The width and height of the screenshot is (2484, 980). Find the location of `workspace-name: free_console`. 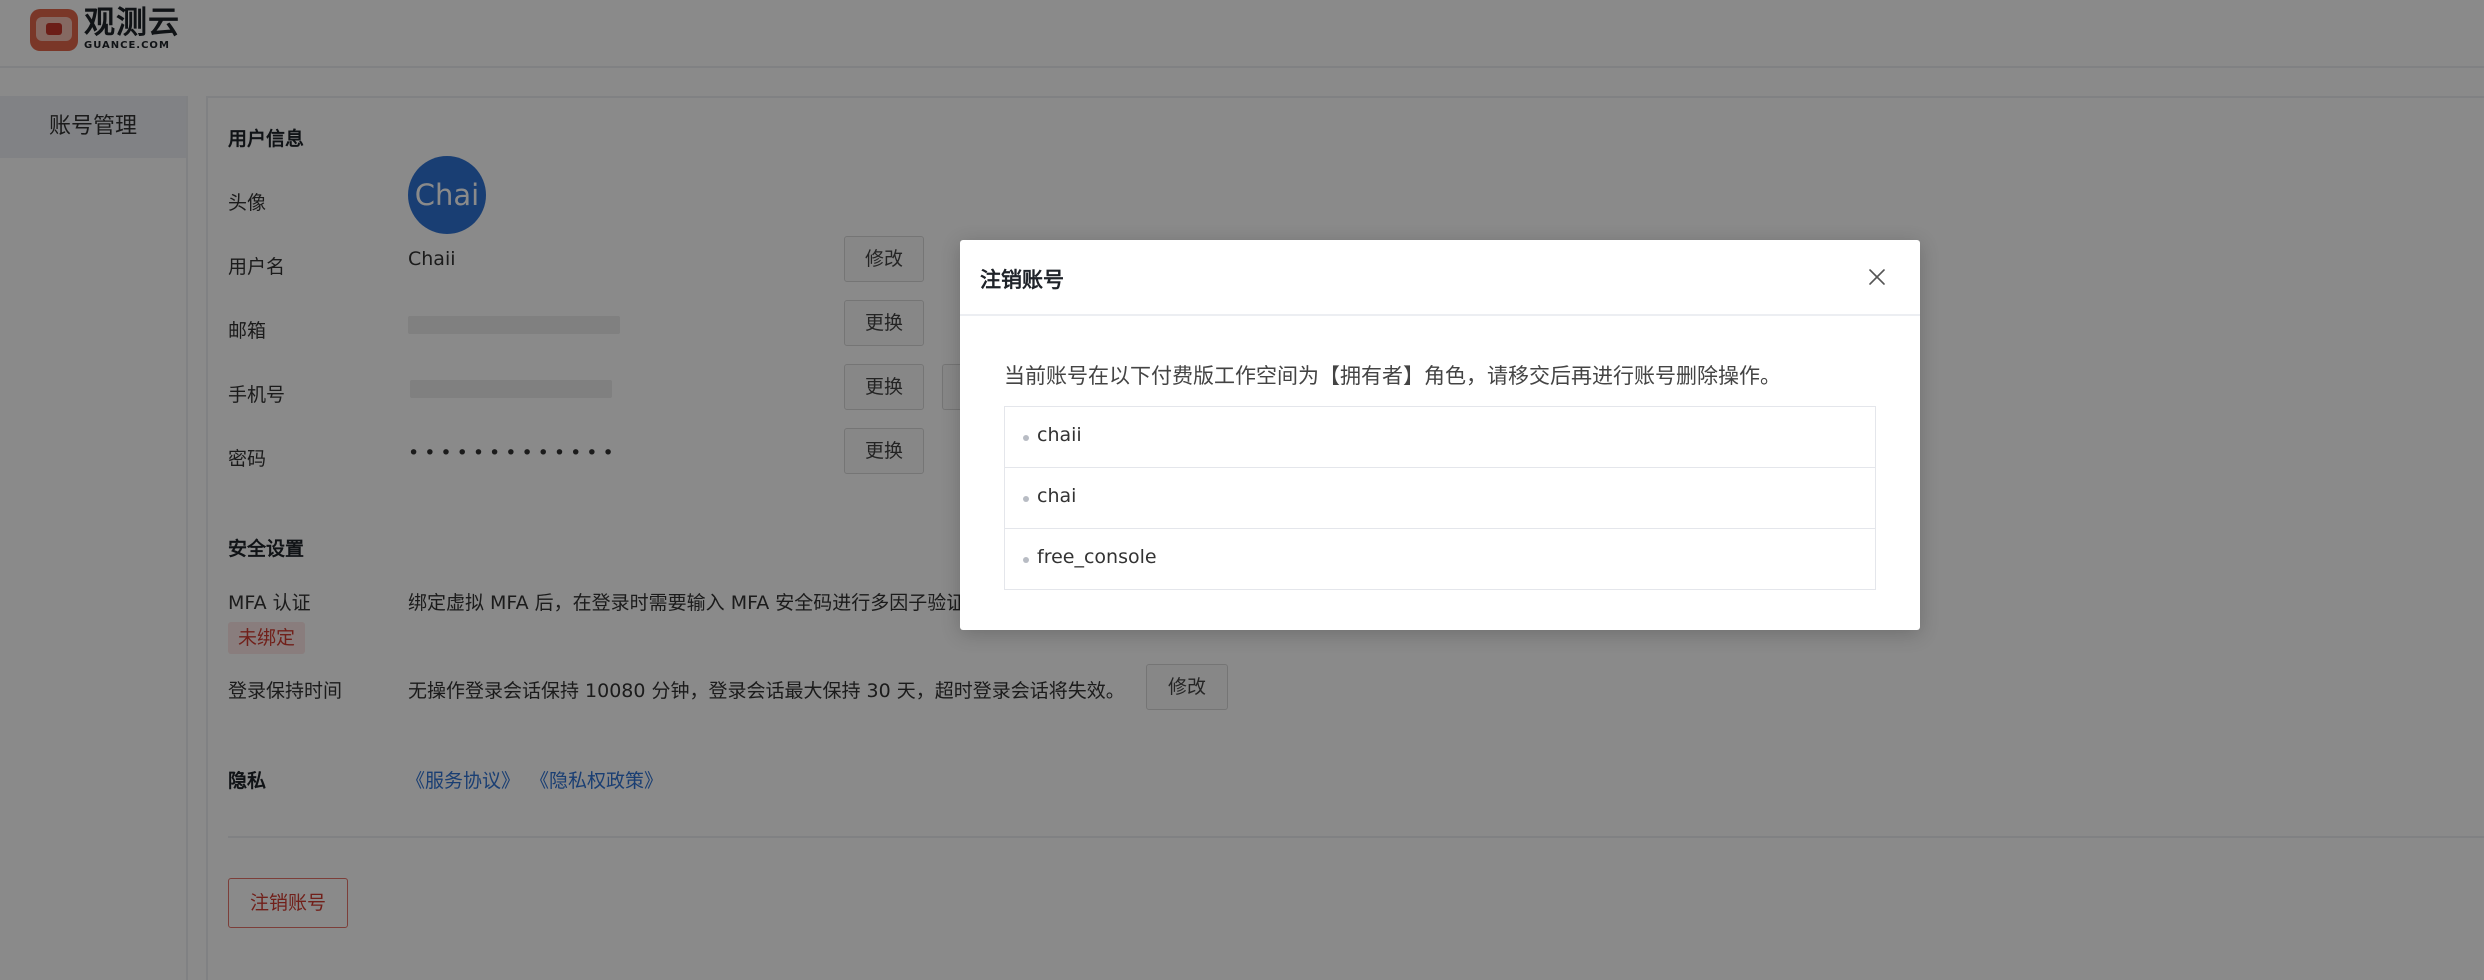

workspace-name: free_console is located at coordinates (1097, 557).